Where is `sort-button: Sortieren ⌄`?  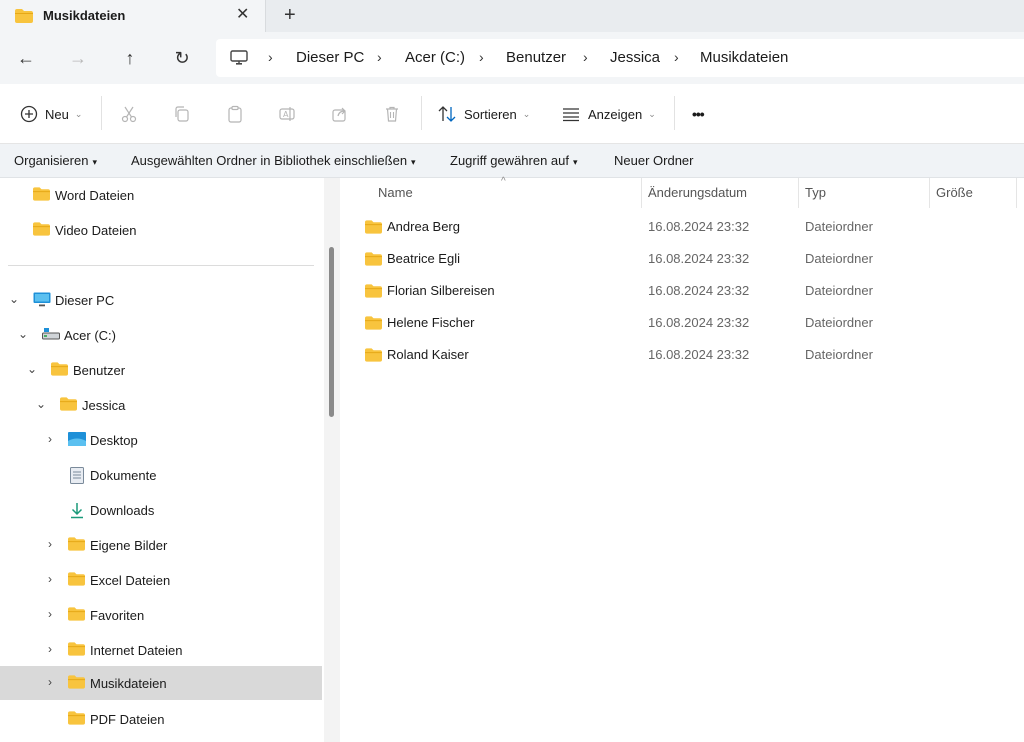
sort-button: Sortieren ⌄ is located at coordinates (483, 114).